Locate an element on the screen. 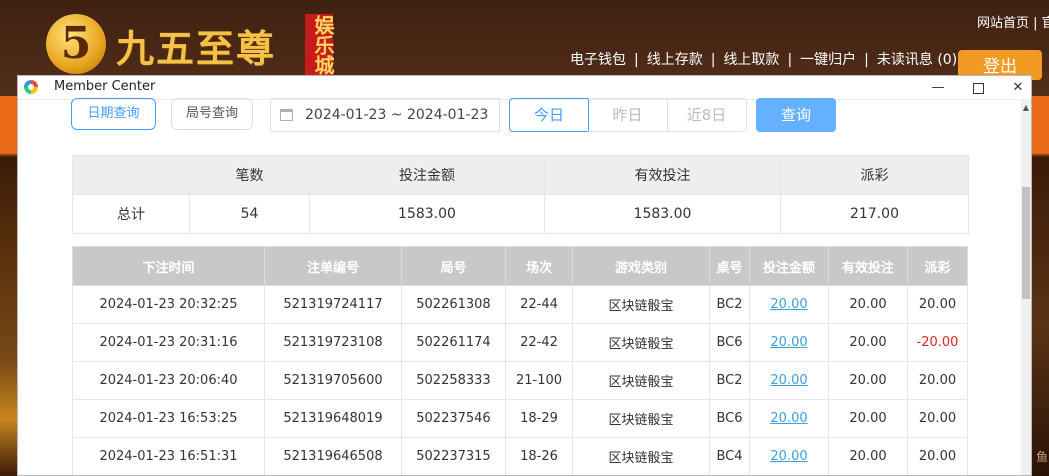 The image size is (1049, 476). cell-bet-no: 521319648019 is located at coordinates (333, 418).